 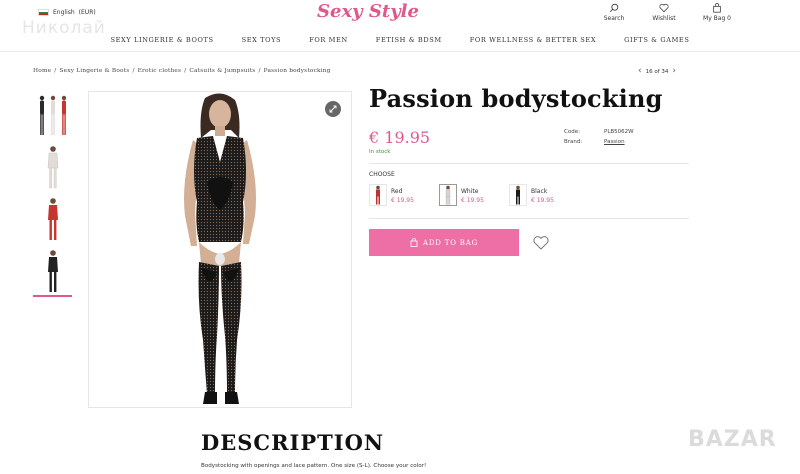 What do you see at coordinates (409, 40) in the screenshot?
I see `nav-item-fetish-bdsm: FETISH & BDSM` at bounding box center [409, 40].